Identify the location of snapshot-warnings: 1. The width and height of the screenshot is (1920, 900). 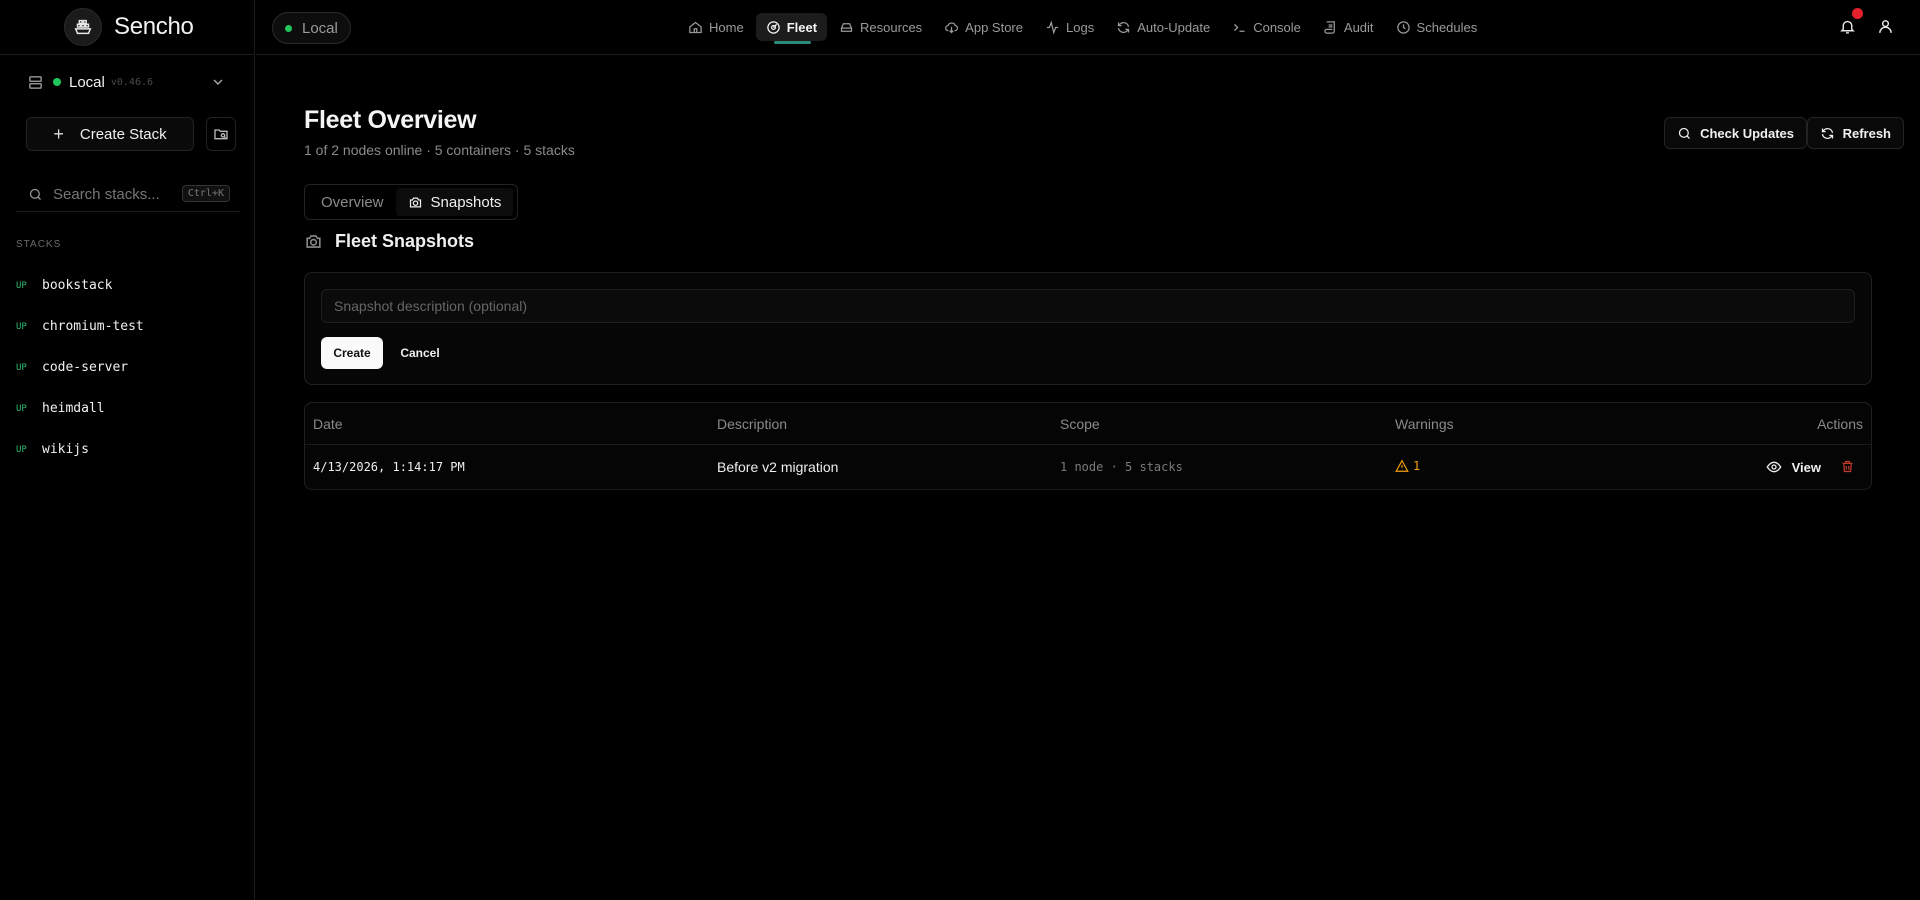
(1407, 466).